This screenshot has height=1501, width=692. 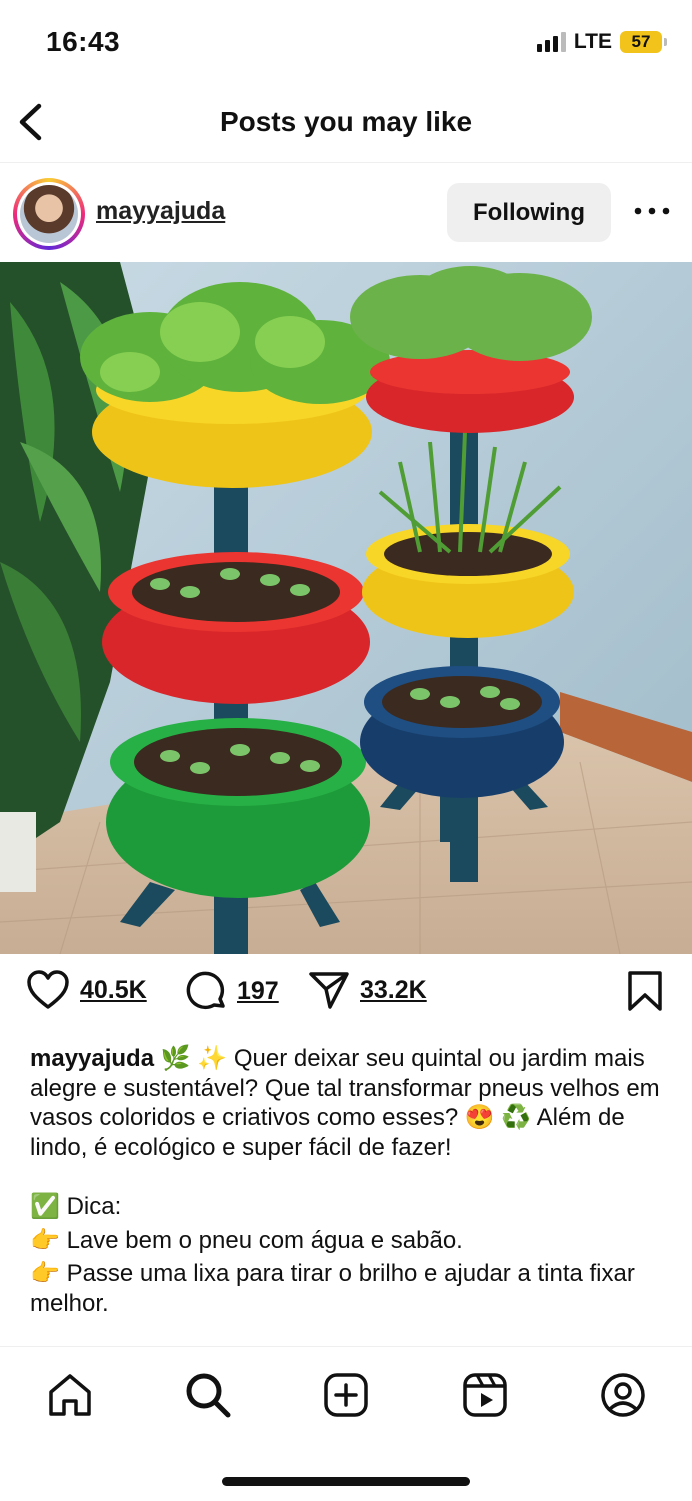 What do you see at coordinates (113, 990) in the screenshot?
I see `like-count: 40.5K` at bounding box center [113, 990].